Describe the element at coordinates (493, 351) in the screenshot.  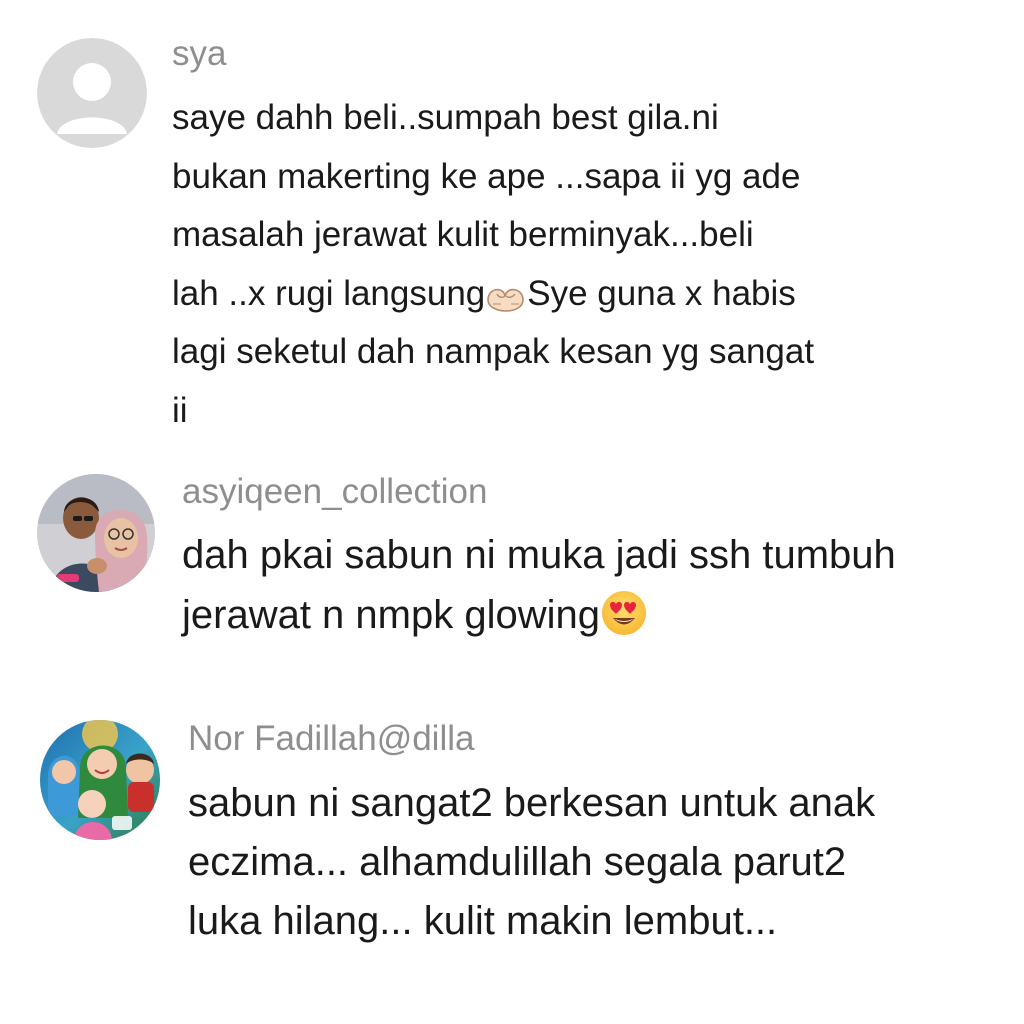
I see `comment-line: lagi seketul dah nampak kesan yg sangat` at that location.